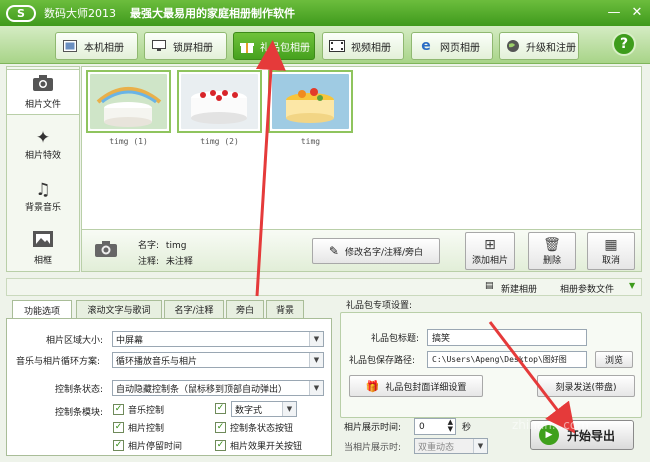  I want to click on ctrl-state-button-checkbox: ✓ 控制条状态按钮, so click(254, 427).